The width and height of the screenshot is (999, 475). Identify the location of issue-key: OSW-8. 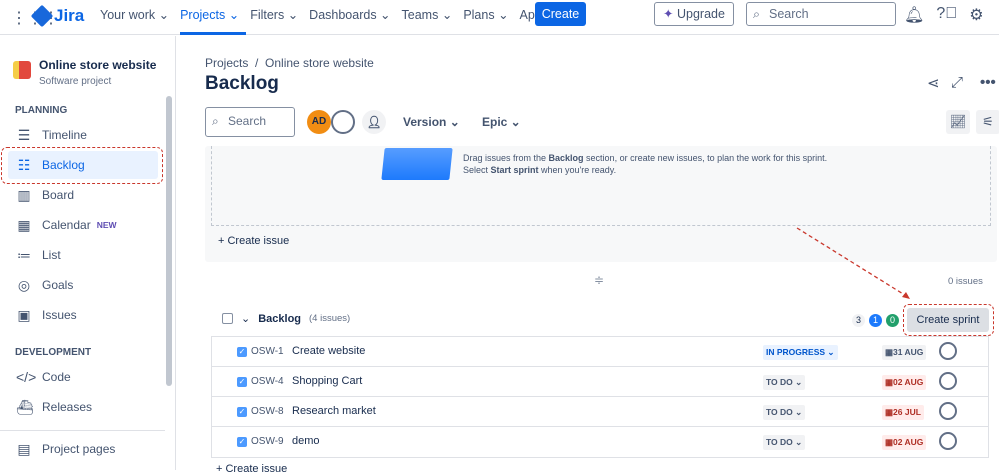
(267, 411).